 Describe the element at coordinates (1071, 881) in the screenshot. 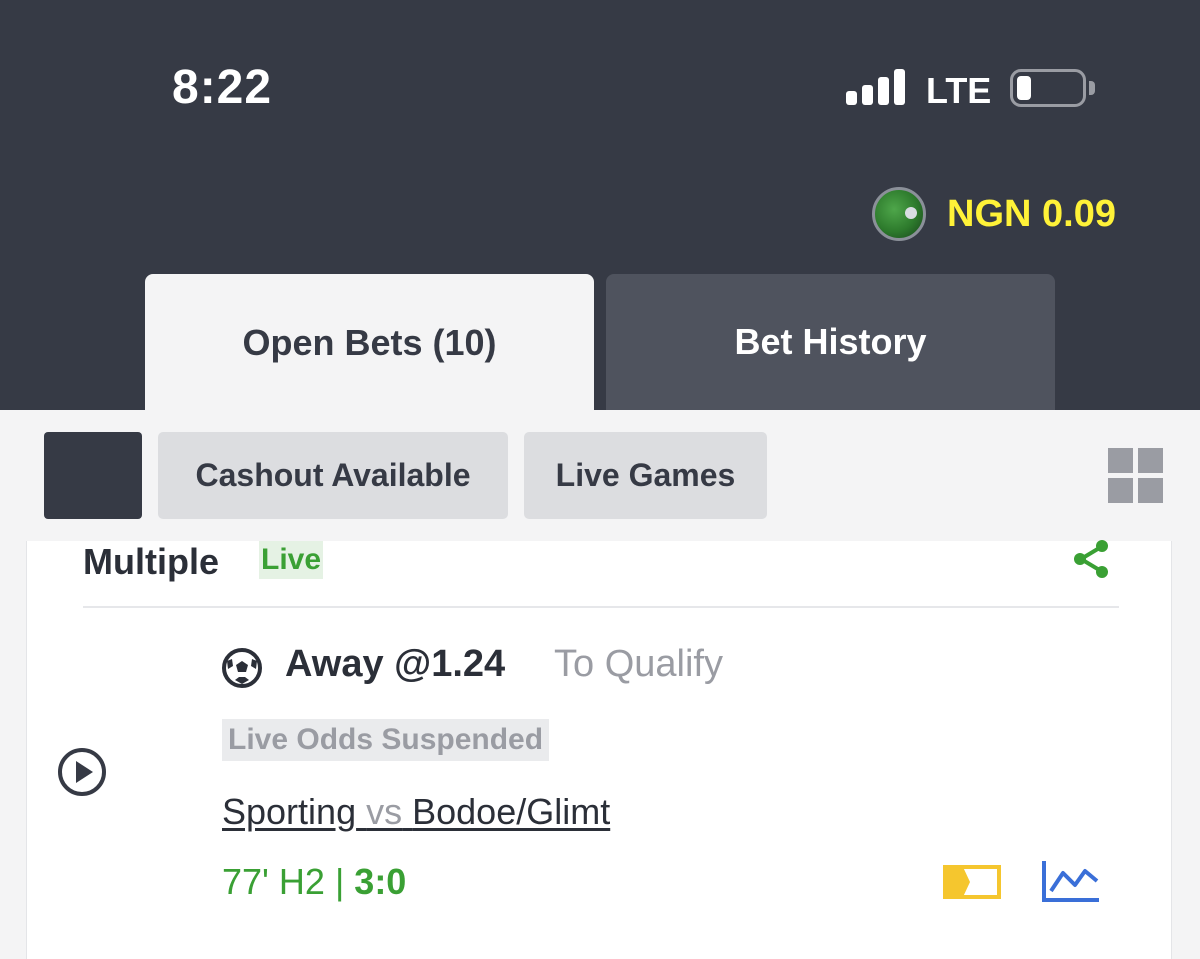

I see `stats-chart-icon` at that location.